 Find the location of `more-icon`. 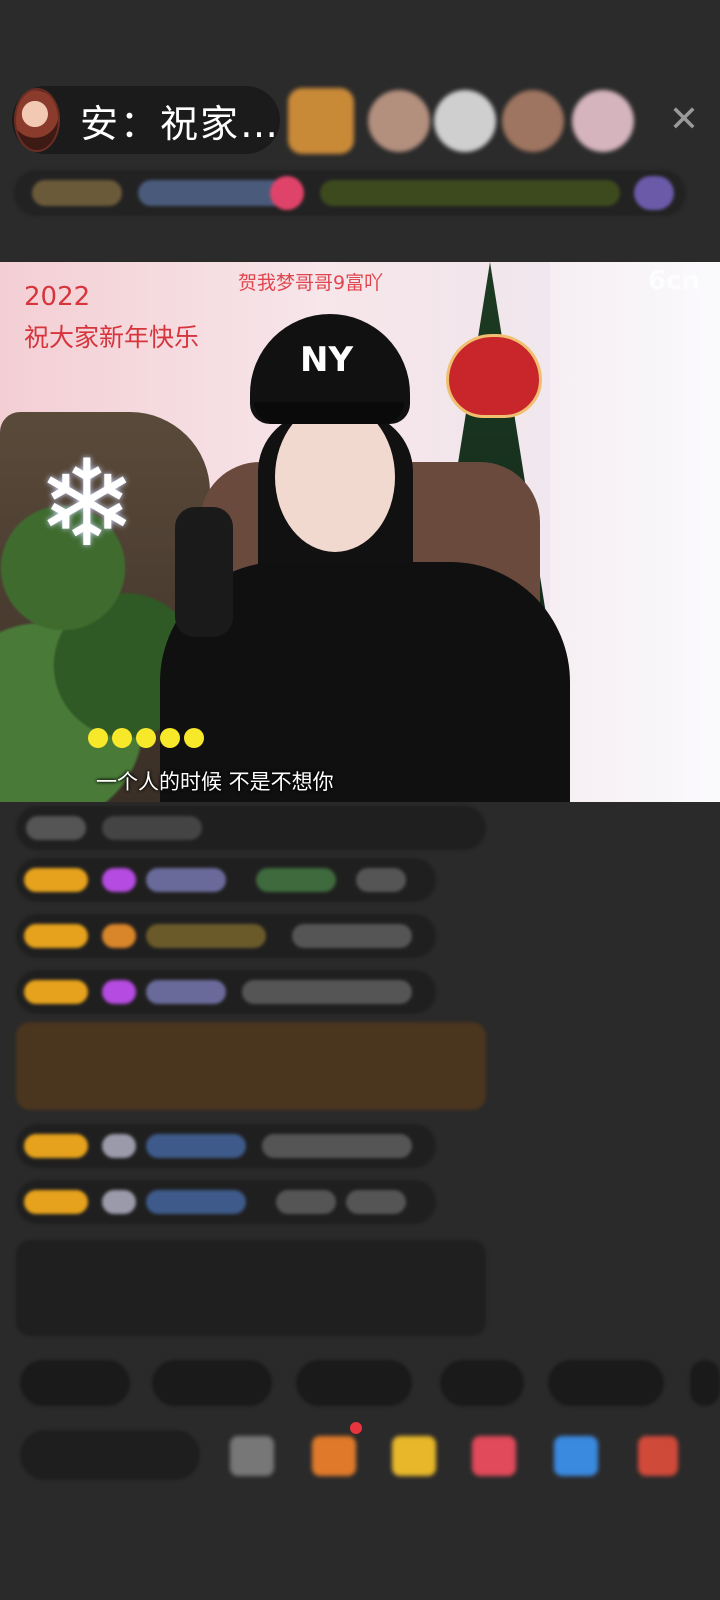

more-icon is located at coordinates (658, 1456).